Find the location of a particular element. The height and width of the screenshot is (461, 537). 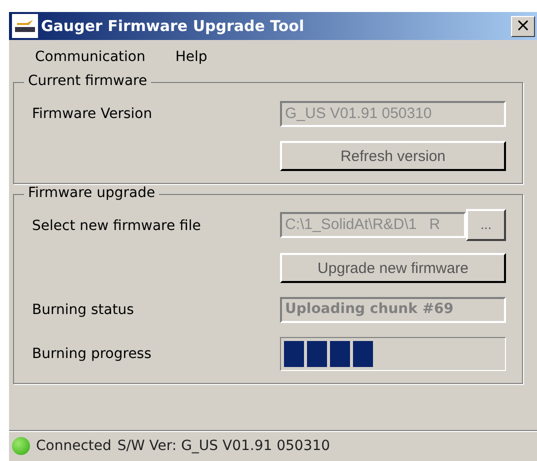

connection-status: Connected is located at coordinates (74, 446).